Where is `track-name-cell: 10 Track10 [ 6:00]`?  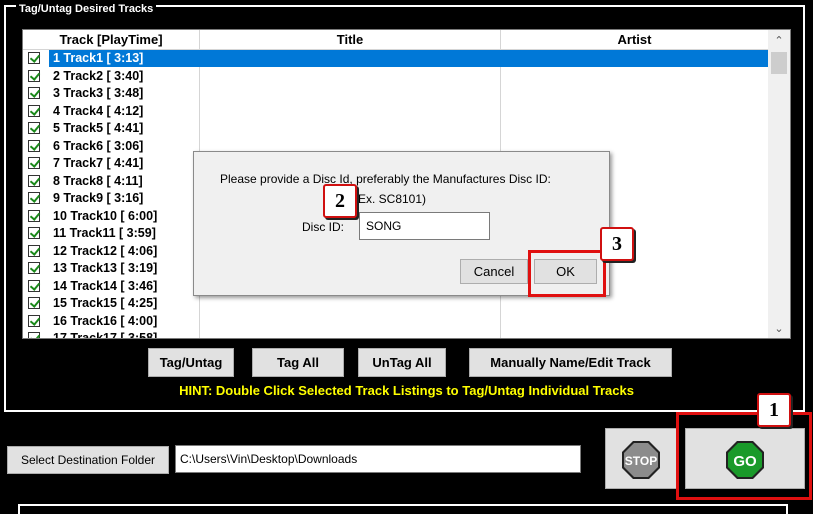
track-name-cell: 10 Track10 [ 6:00] is located at coordinates (105, 215).